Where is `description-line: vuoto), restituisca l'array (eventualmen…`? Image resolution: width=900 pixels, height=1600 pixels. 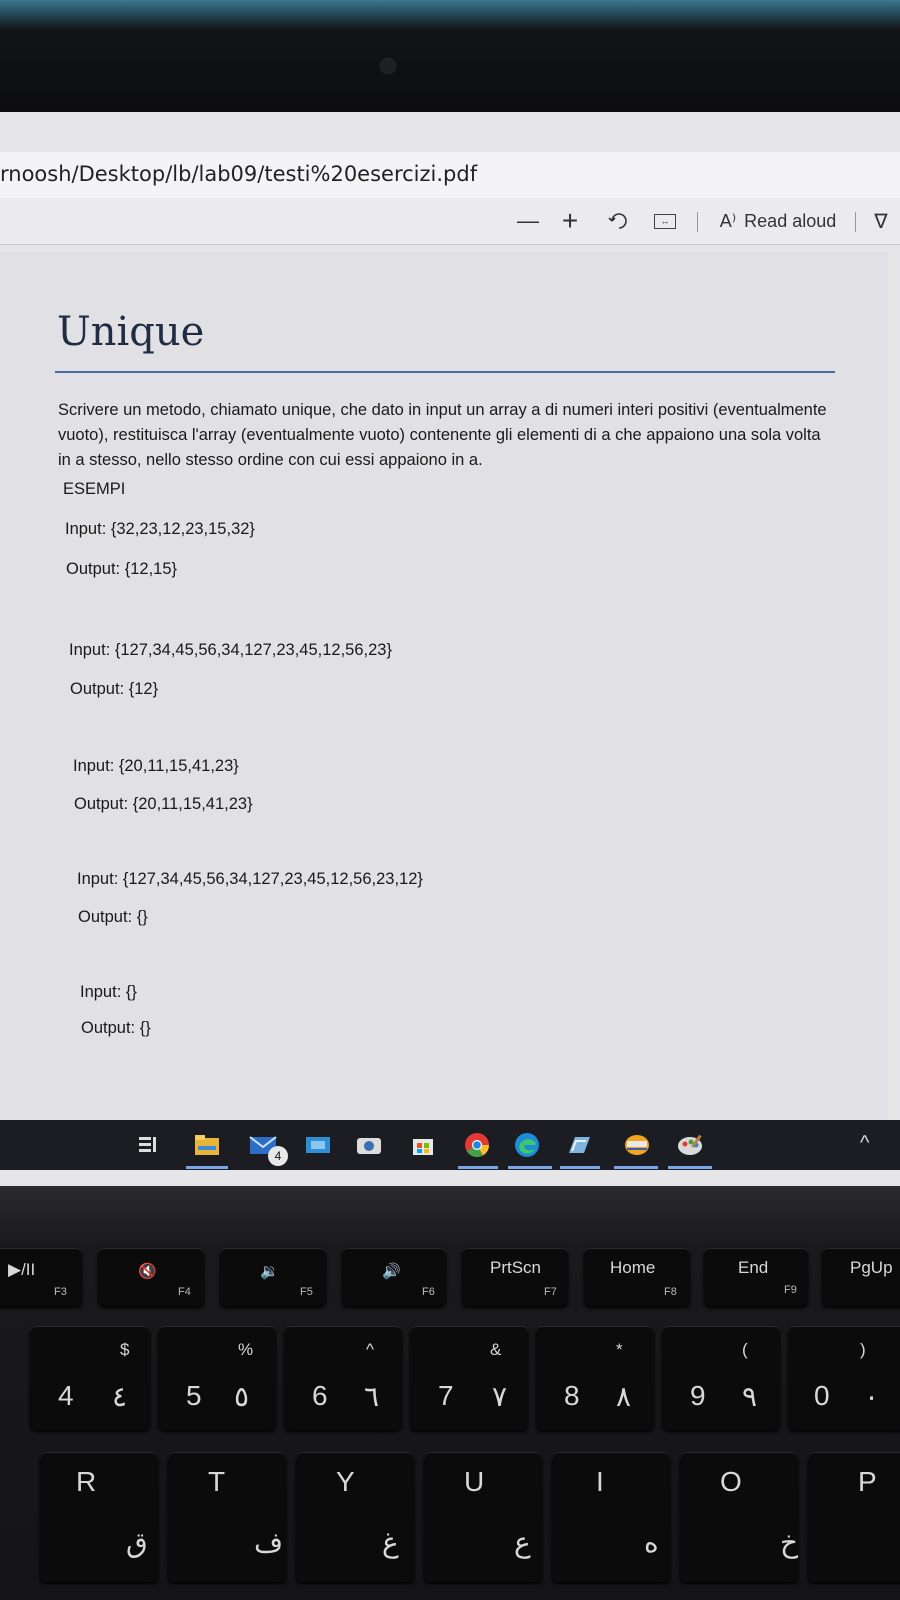
description-line: vuoto), restituisca l'array (eventualmen… is located at coordinates (439, 435).